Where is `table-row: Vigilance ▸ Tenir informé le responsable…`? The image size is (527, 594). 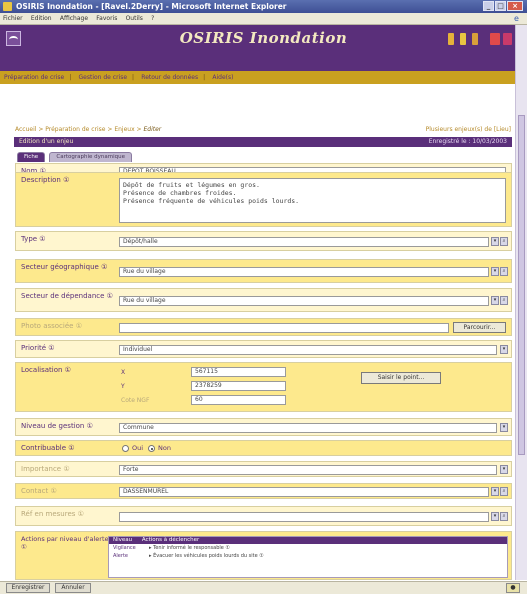 table-row: Vigilance ▸ Tenir informé le responsable… is located at coordinates (308, 548).